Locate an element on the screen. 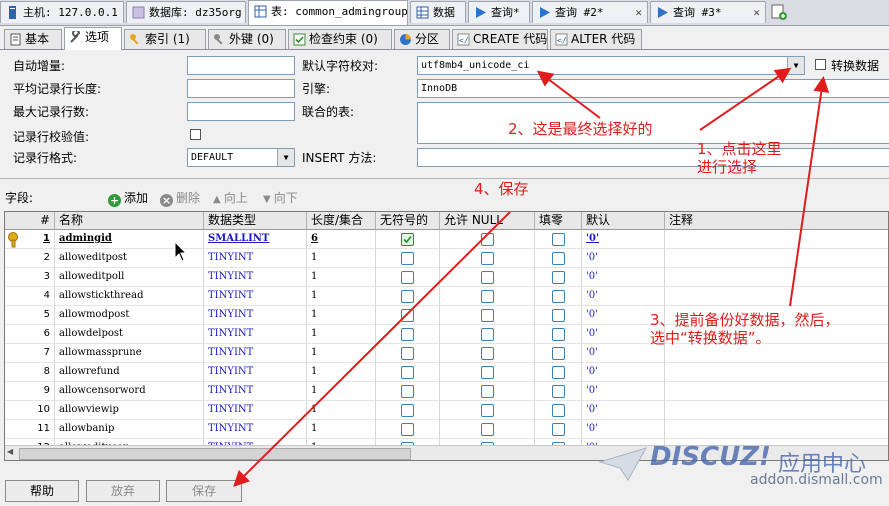 This screenshot has width=889, height=506. annotation-1-line2: 进行选择 is located at coordinates (727, 167).